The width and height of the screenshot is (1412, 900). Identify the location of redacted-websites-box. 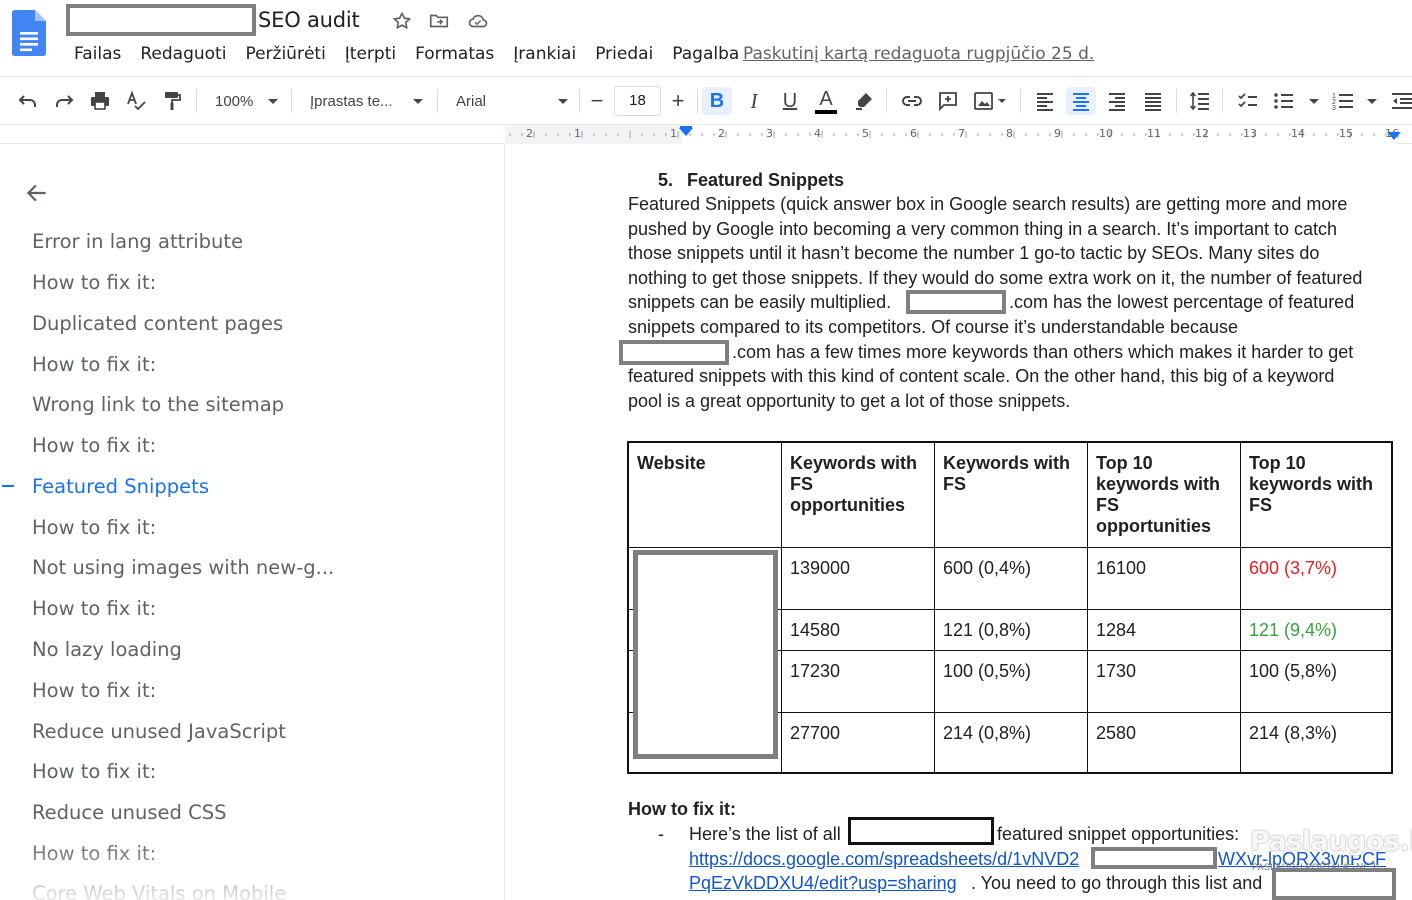
(705, 654).